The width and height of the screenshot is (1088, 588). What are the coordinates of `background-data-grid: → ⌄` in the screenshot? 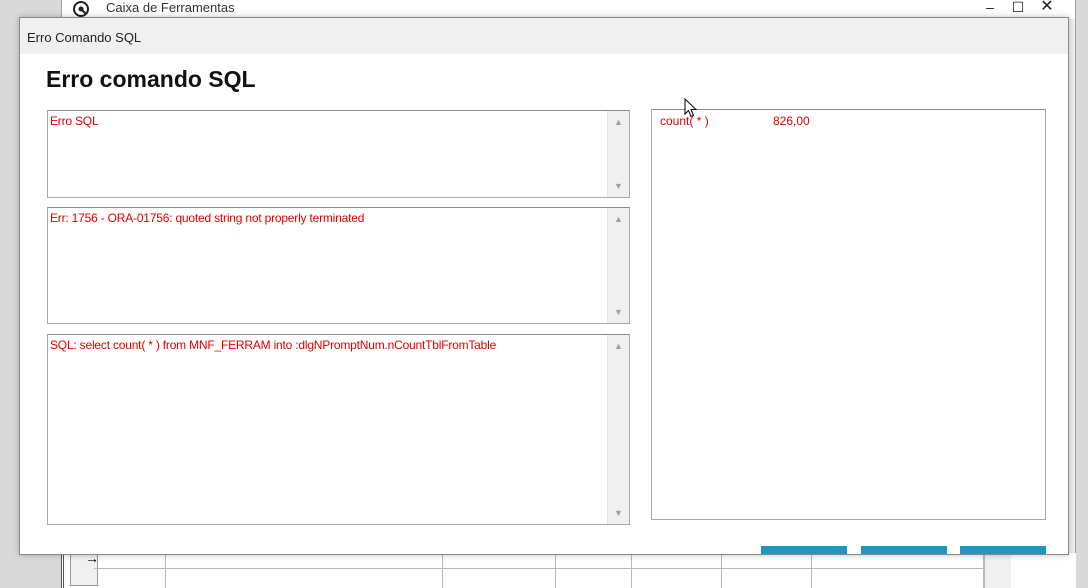 It's located at (568, 569).